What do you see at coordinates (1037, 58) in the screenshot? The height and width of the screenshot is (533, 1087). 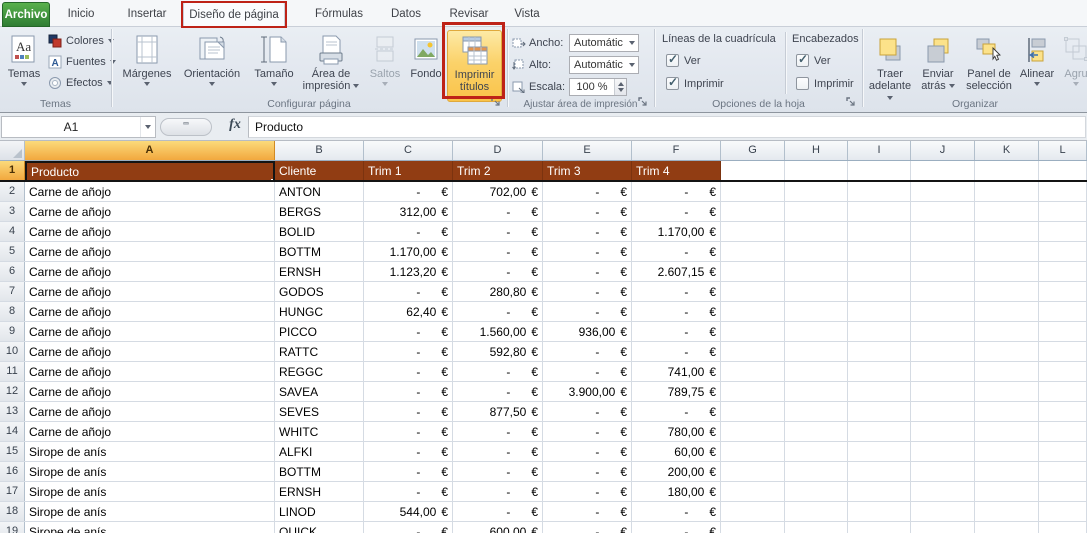 I see `alinear-button: Alinear` at bounding box center [1037, 58].